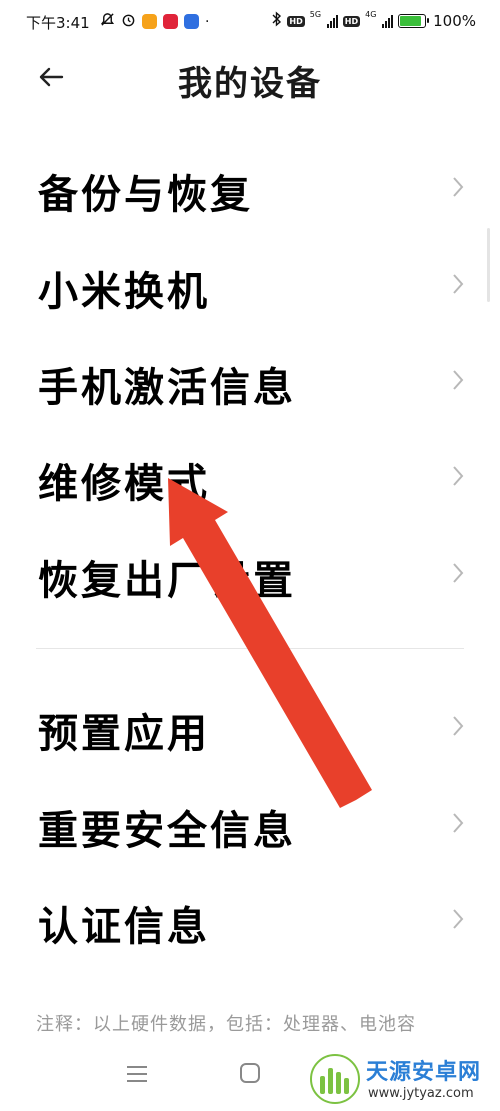 The image size is (500, 1111). I want to click on menu-item-safety-info: 重要安全信息, so click(250, 822).